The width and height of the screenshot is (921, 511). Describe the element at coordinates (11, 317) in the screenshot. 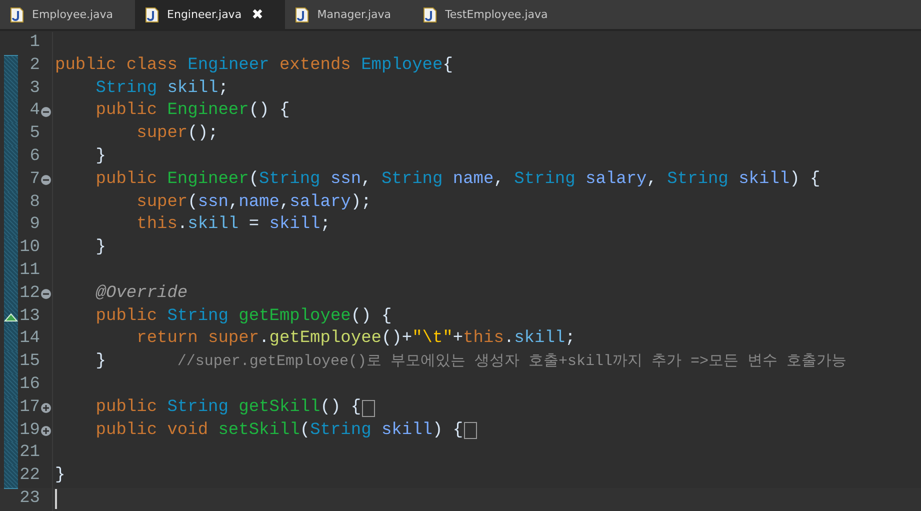

I see `triangle-icon` at that location.